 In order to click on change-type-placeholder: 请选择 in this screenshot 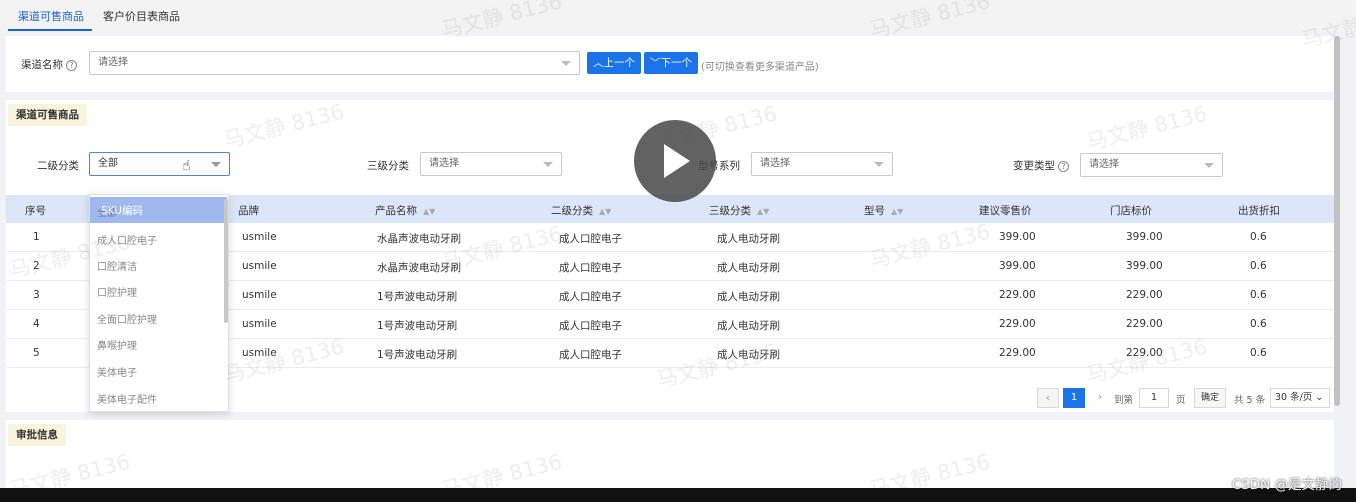, I will do `click(1104, 164)`.